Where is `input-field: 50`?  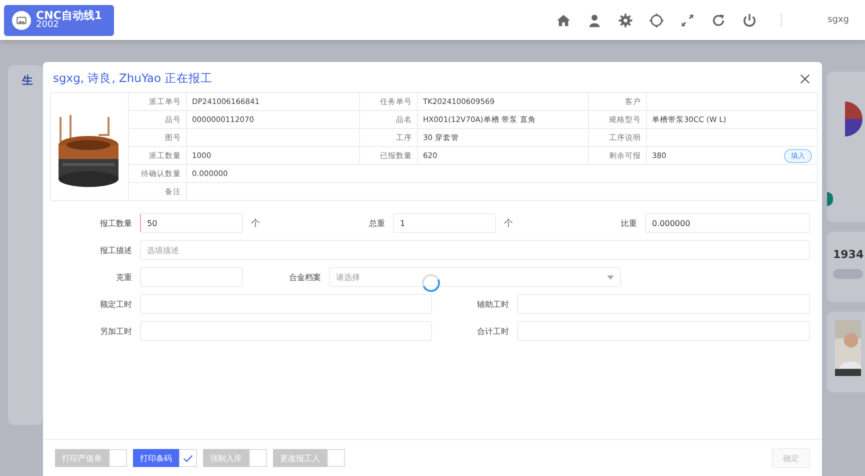
input-field: 50 is located at coordinates (191, 223).